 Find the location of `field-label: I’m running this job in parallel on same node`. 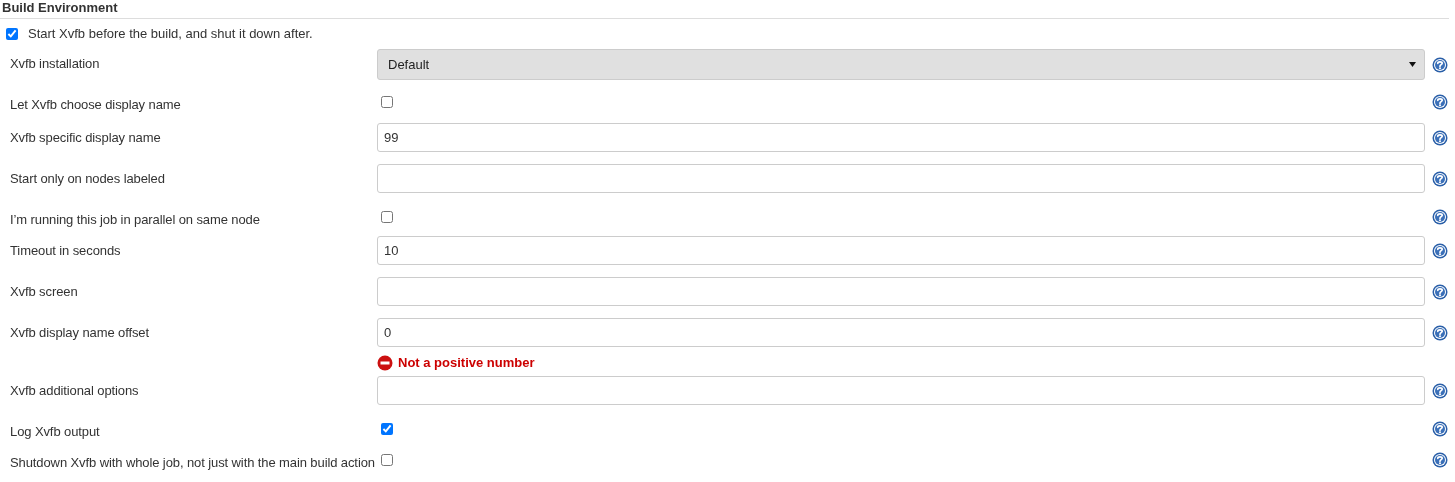

field-label: I’m running this job in parallel on same node is located at coordinates (135, 220).